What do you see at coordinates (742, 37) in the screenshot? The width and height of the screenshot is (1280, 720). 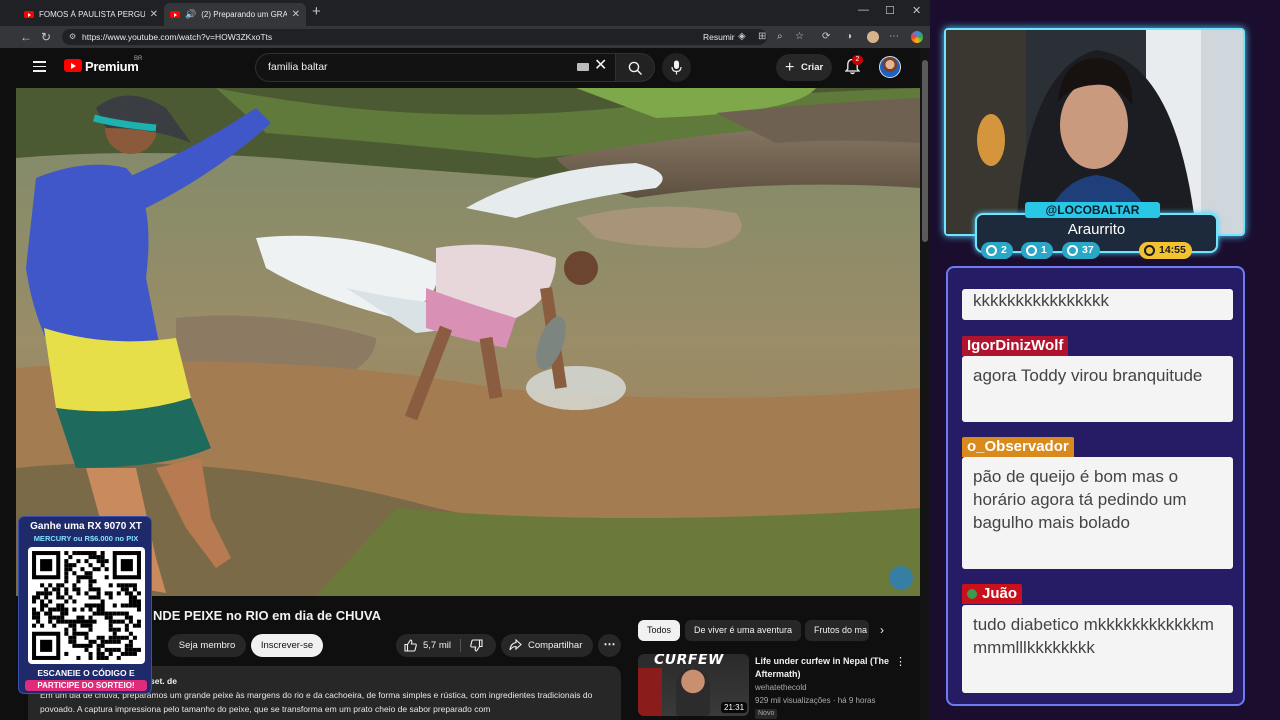 I see `reader-icon: ◈` at bounding box center [742, 37].